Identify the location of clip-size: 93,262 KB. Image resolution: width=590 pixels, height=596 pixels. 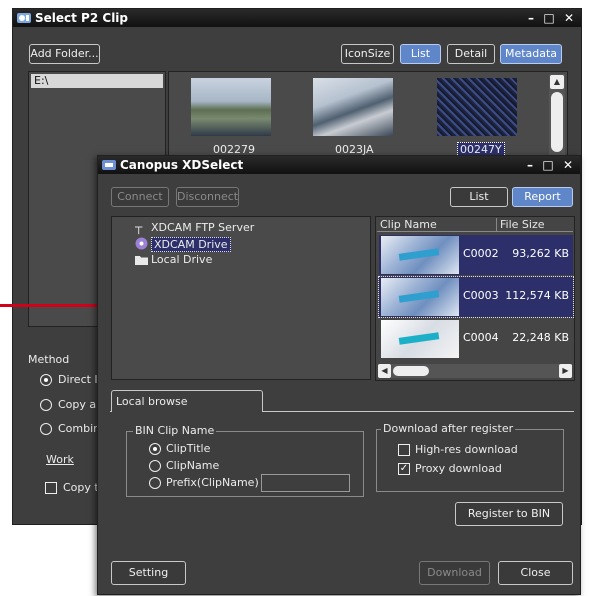
(540, 253).